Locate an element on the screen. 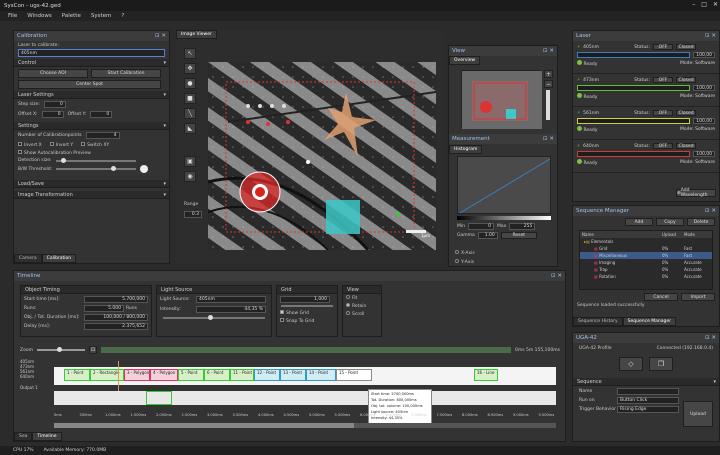 The width and height of the screenshot is (720, 455). intensity-slider is located at coordinates (214, 317).